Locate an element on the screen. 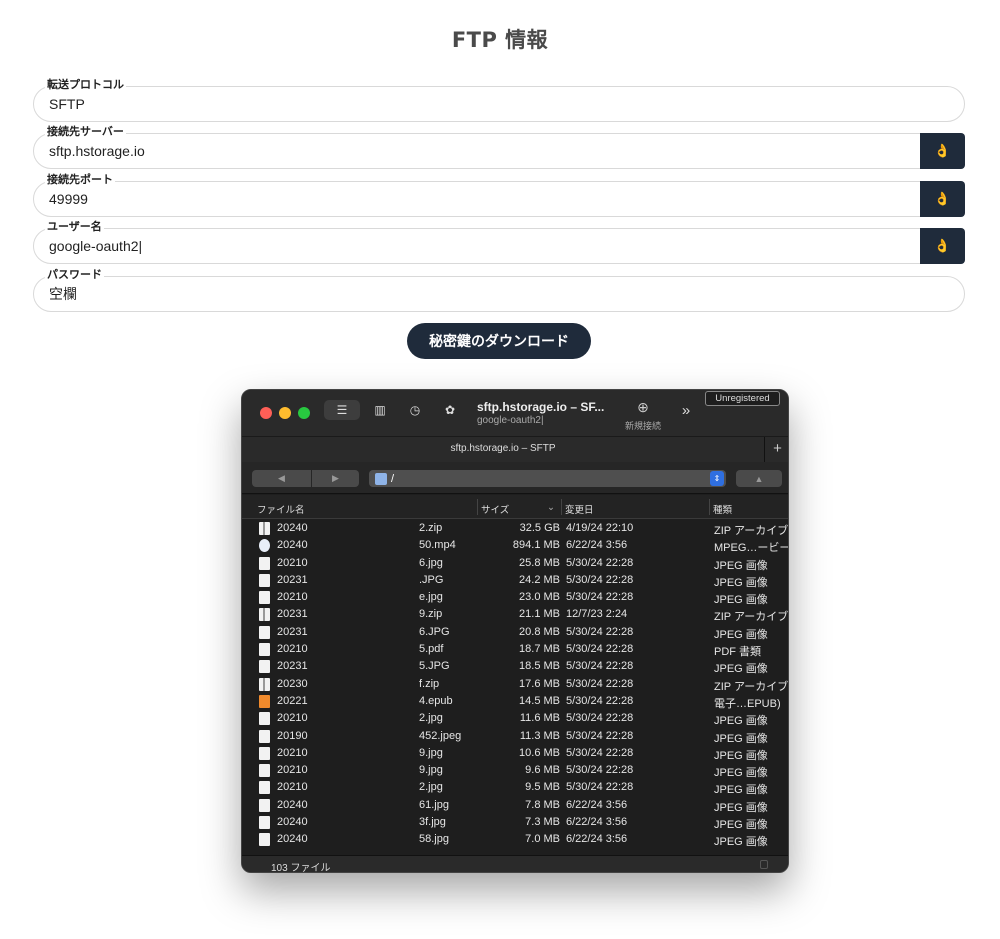 This screenshot has height=939, width=1000. more-icon: » is located at coordinates (686, 410).